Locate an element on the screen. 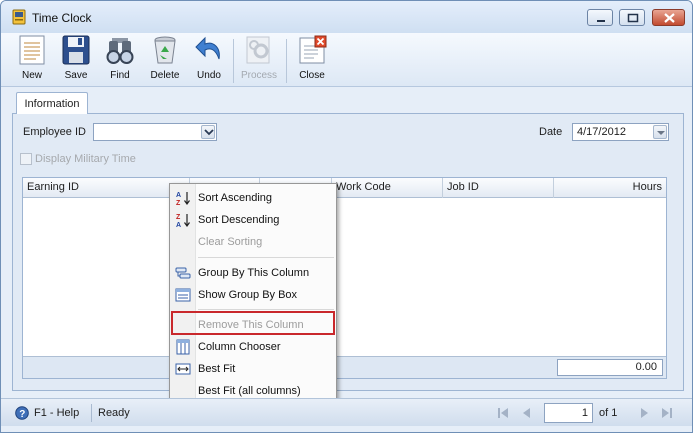 The height and width of the screenshot is (433, 693). close-window-button is located at coordinates (668, 17).